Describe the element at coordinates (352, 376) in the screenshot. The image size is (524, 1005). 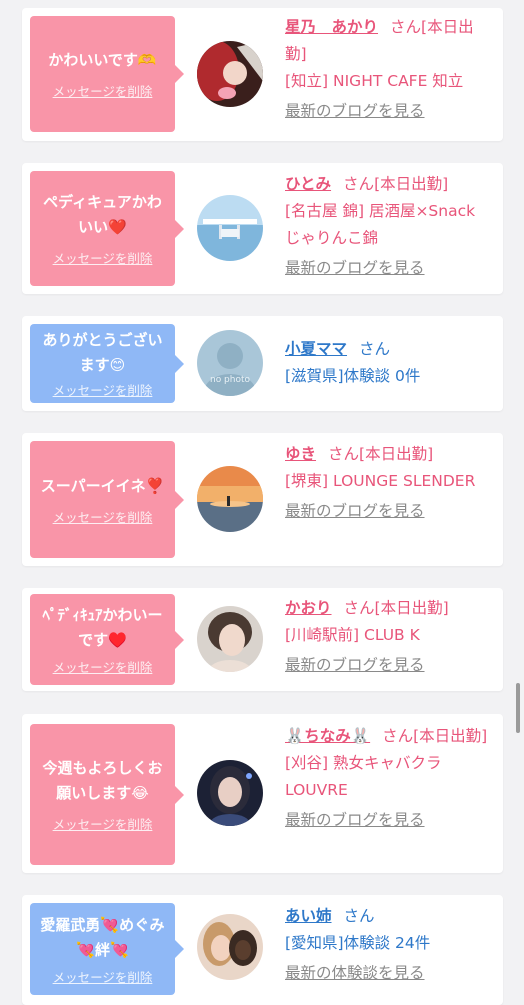
I see `review-count: [滋賀県]体験談 0件` at that location.